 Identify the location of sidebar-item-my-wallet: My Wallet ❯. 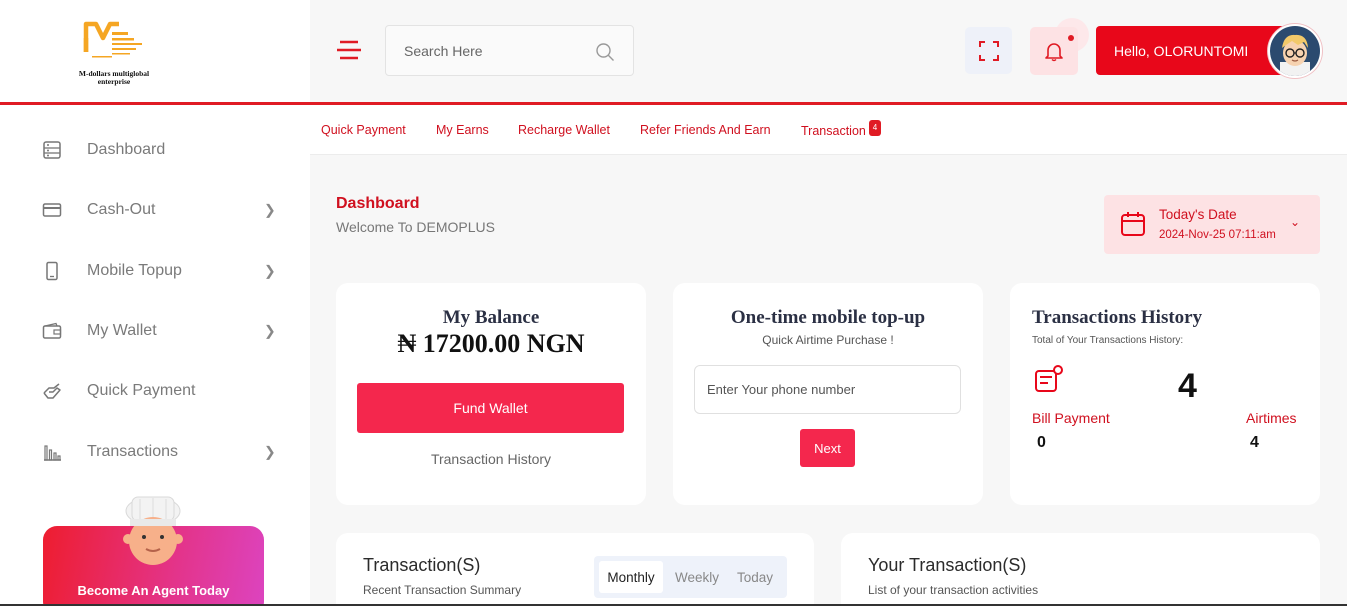
(155, 331).